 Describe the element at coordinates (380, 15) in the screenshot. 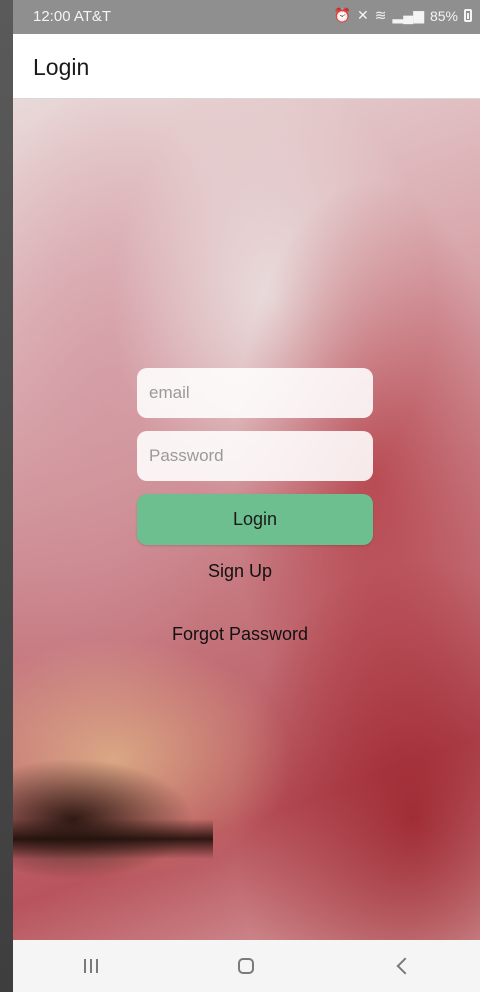

I see `wifi-icon: ≋` at that location.